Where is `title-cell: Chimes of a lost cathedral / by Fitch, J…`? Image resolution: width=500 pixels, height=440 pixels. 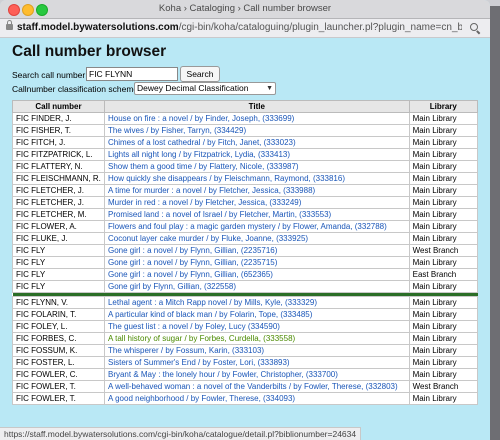 title-cell: Chimes of a lost cathedral / by Fitch, J… is located at coordinates (256, 142).